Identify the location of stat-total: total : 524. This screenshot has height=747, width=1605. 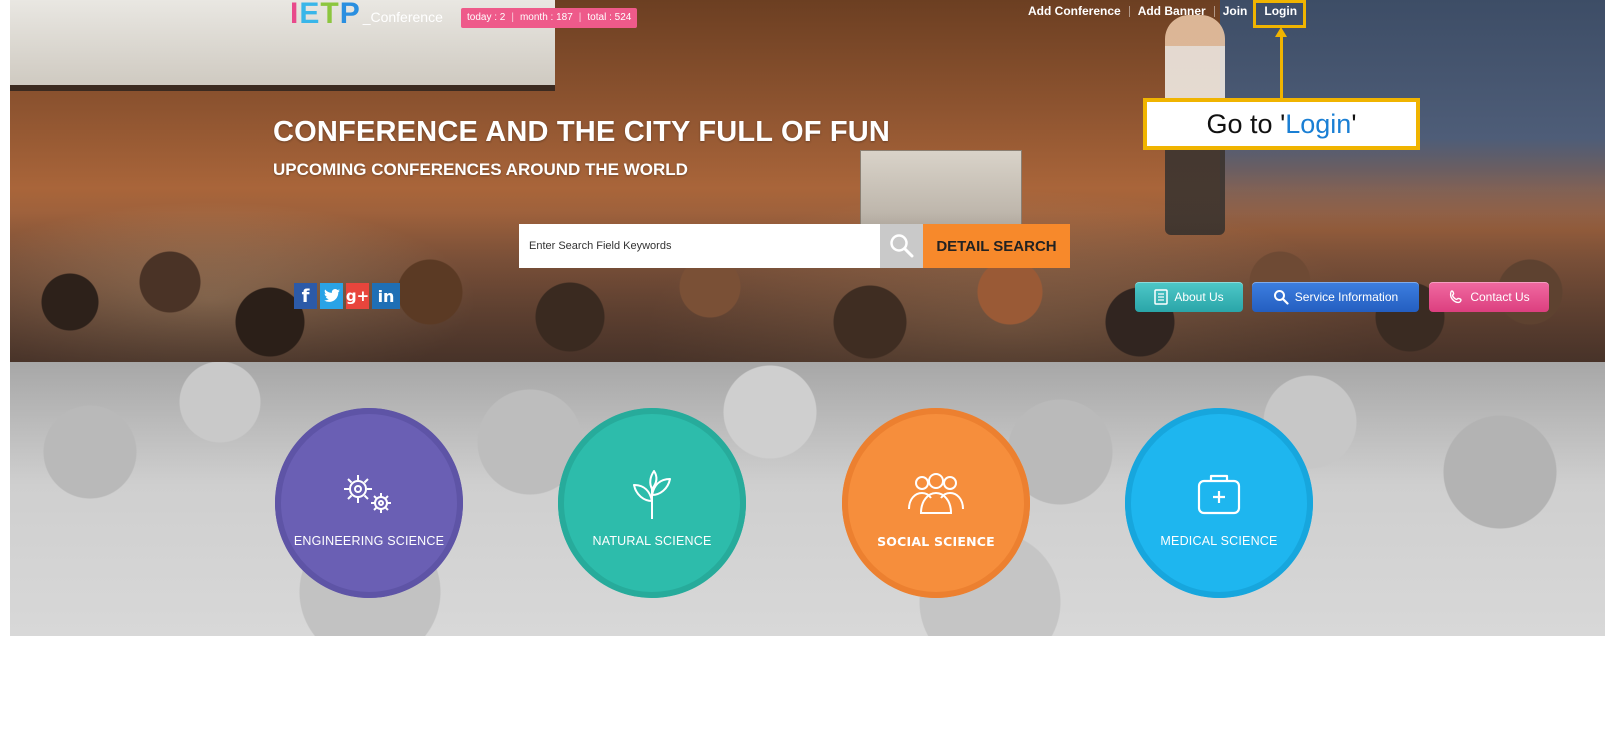
(609, 17).